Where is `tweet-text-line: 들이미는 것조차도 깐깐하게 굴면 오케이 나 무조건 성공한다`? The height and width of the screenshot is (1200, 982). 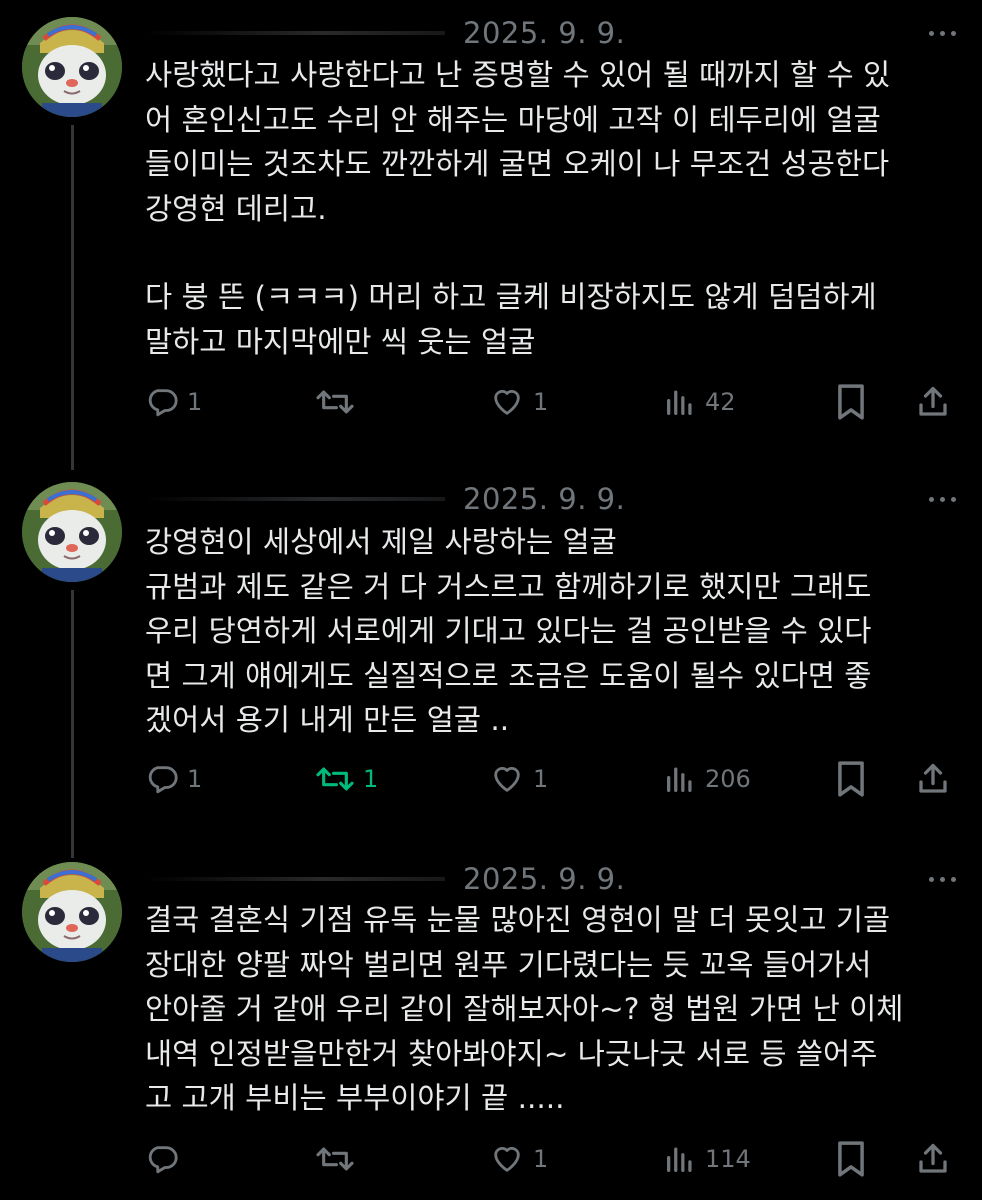 tweet-text-line: 들이미는 것조차도 깐깐하게 굴면 오케이 나 무조건 성공한다 is located at coordinates (517, 164).